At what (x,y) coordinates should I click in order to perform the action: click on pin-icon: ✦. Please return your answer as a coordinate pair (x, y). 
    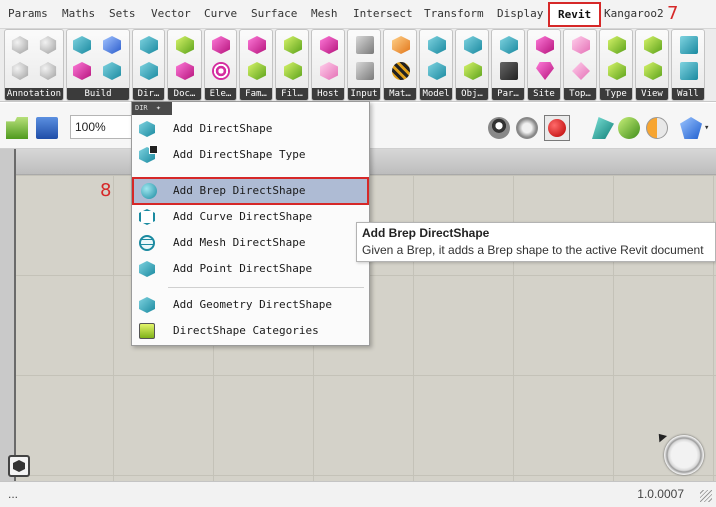
    Looking at the image, I should click on (158, 107).